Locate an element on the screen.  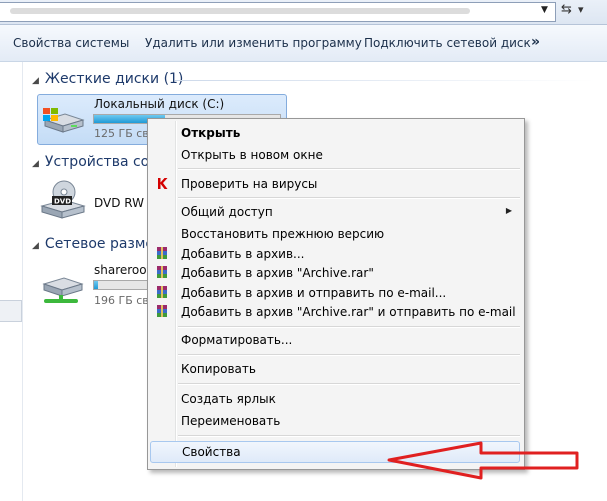
menu-item-open: Открыть is located at coordinates (335, 133).